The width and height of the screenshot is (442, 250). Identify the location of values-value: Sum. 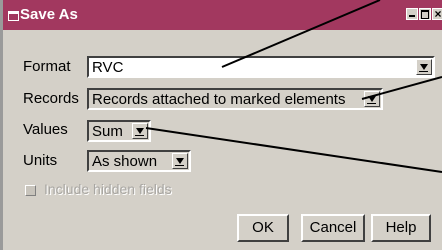
(107, 131).